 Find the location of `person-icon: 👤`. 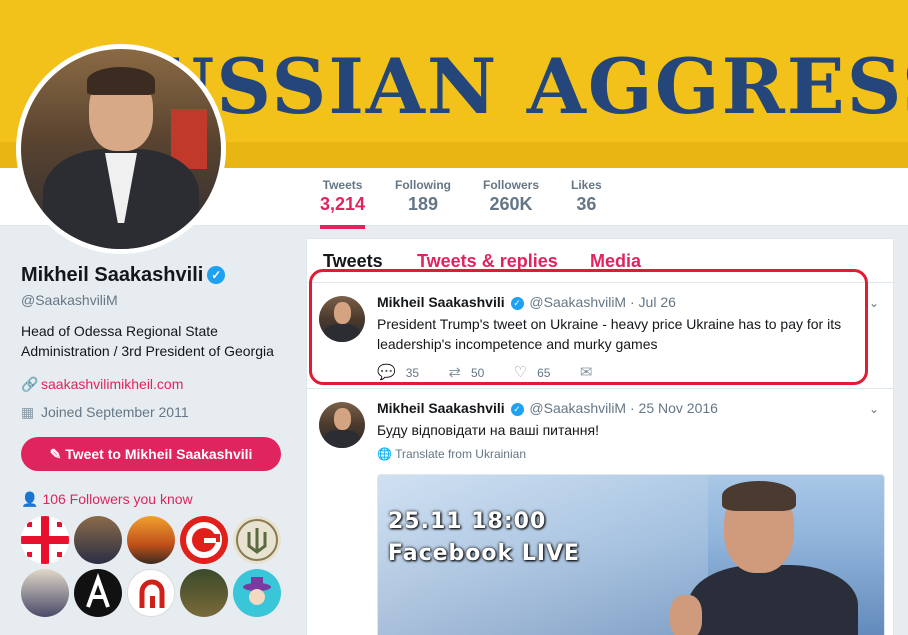

person-icon: 👤 is located at coordinates (30, 499).